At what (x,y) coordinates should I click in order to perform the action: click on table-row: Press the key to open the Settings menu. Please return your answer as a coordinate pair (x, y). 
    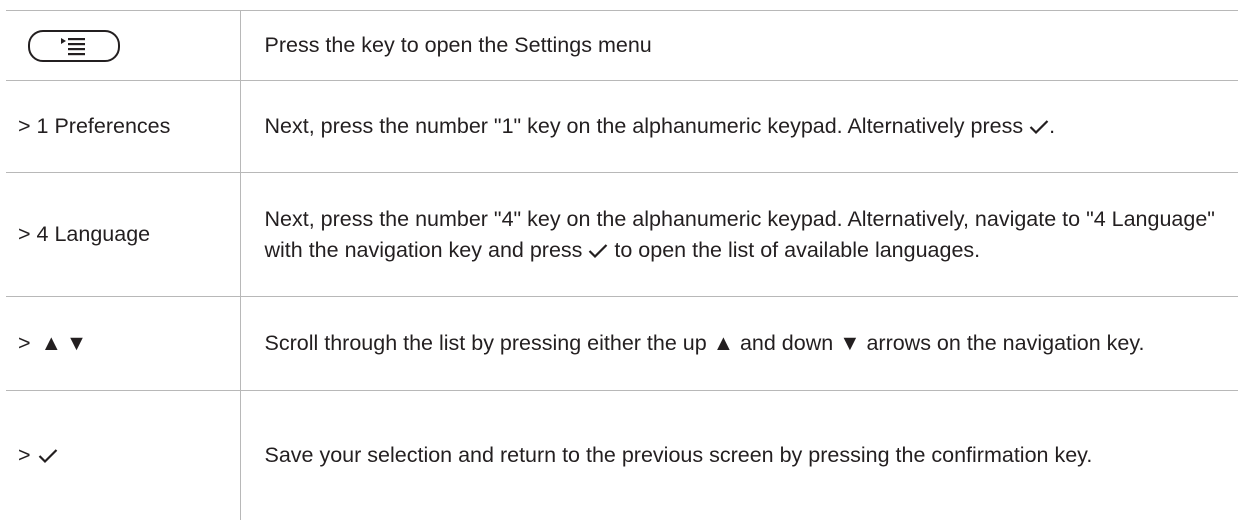
    Looking at the image, I should click on (622, 46).